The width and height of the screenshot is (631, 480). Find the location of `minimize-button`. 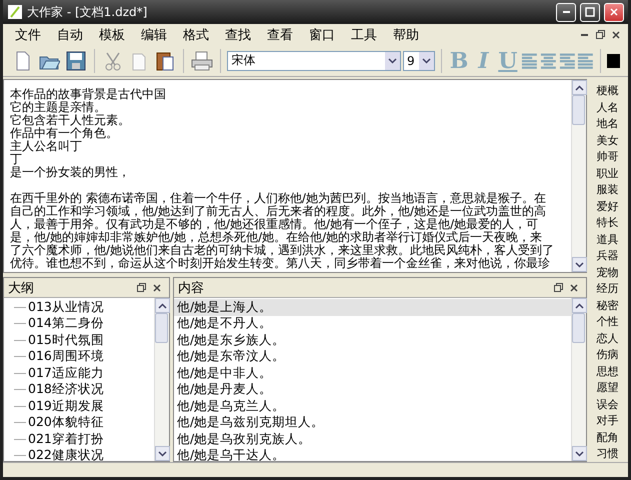

minimize-button is located at coordinates (566, 12).